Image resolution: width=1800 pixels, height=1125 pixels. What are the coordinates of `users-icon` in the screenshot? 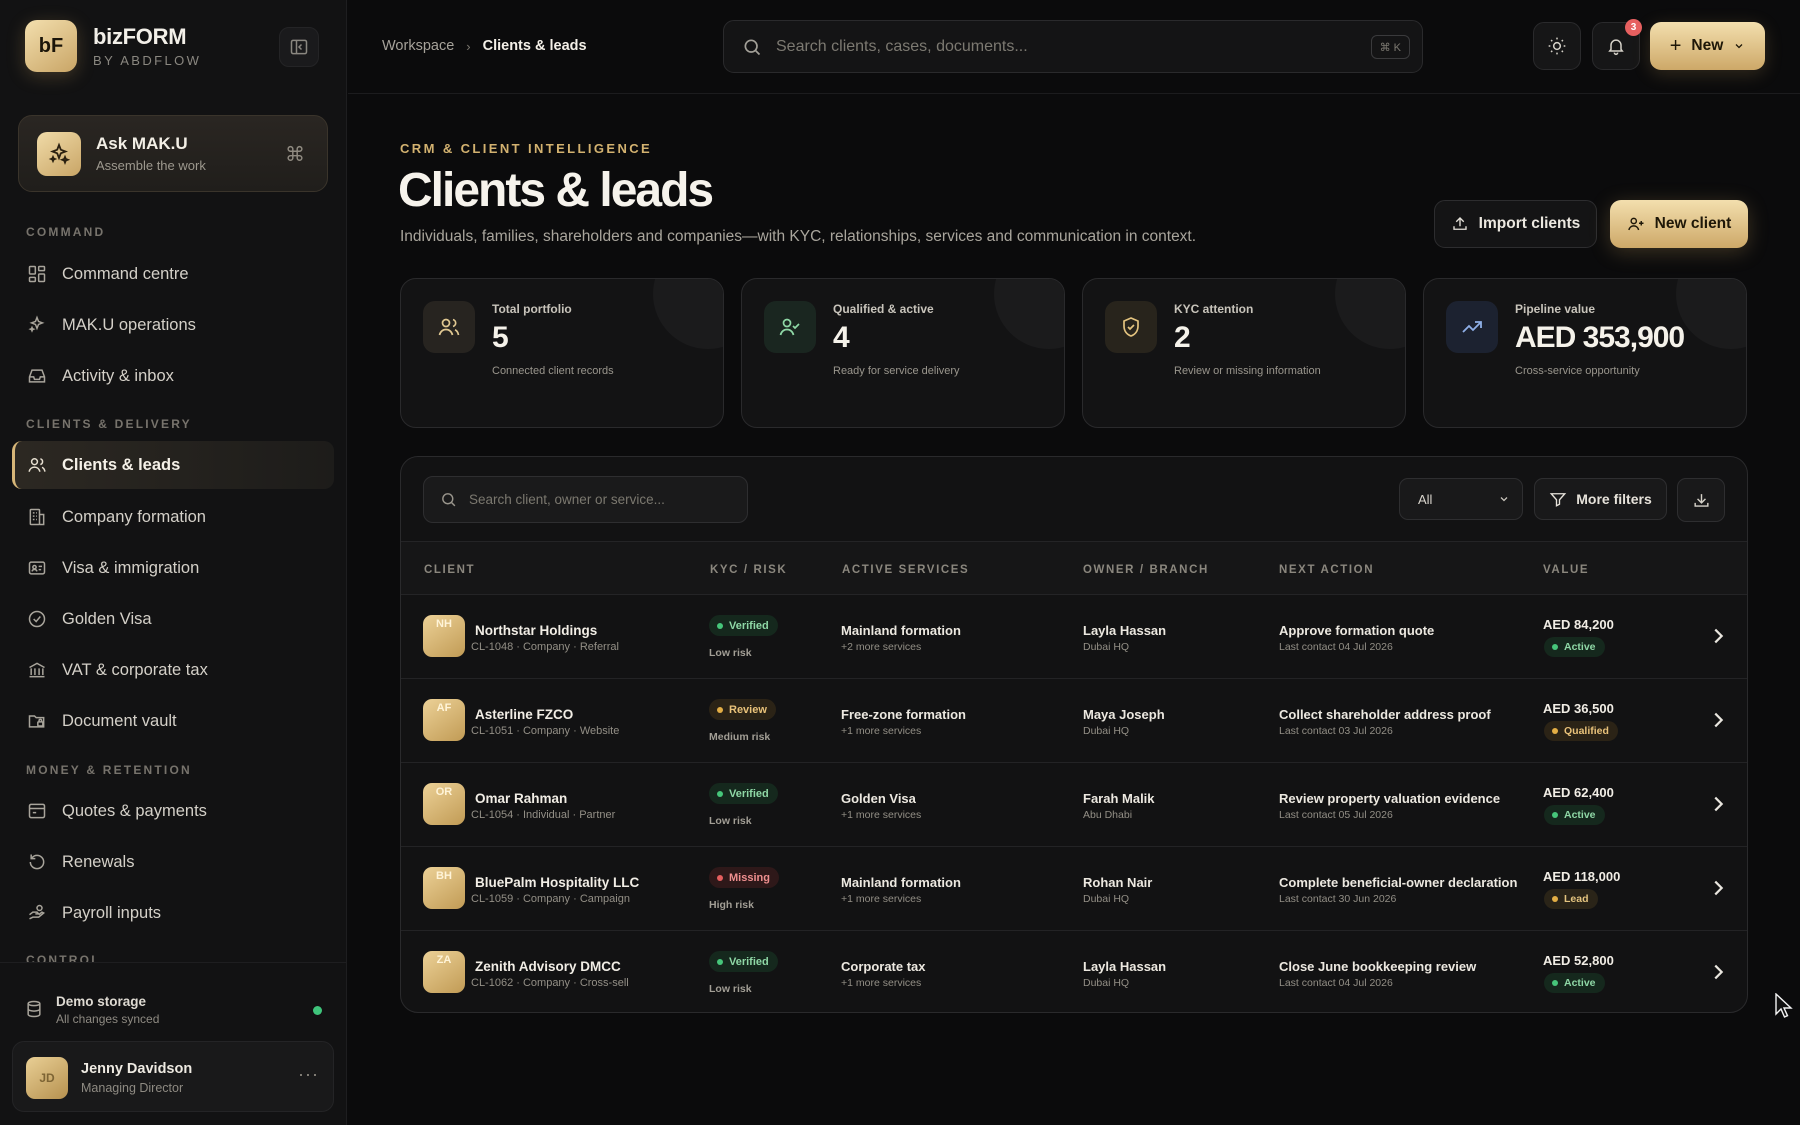 It's located at (37, 465).